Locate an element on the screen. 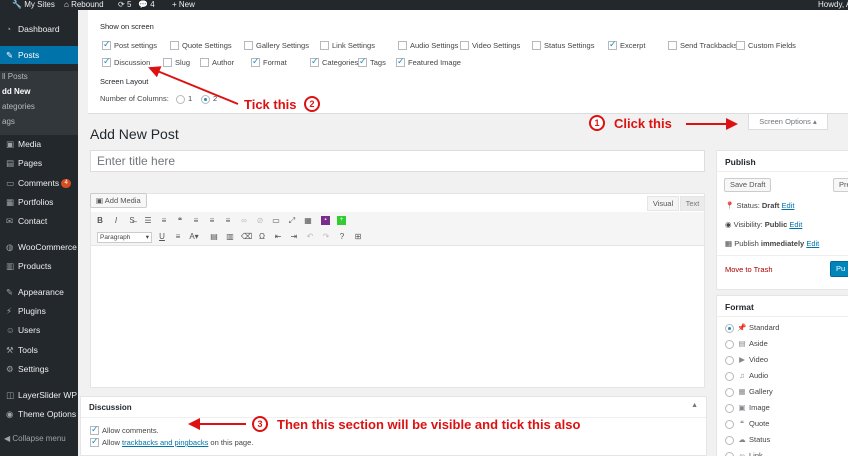  menu-plugins: ⚡ Plugins is located at coordinates (39, 311).